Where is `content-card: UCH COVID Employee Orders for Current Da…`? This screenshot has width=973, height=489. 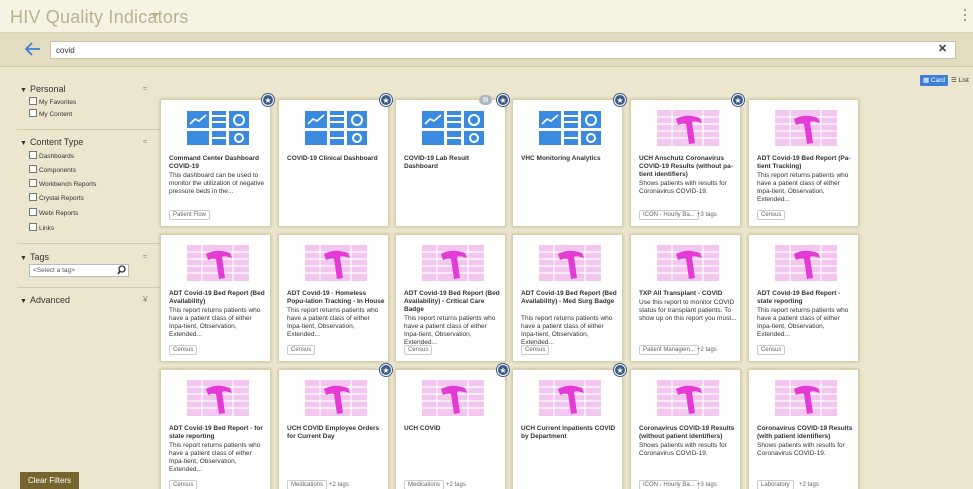
content-card: UCH COVID Employee Orders for Current Da… is located at coordinates (333, 429).